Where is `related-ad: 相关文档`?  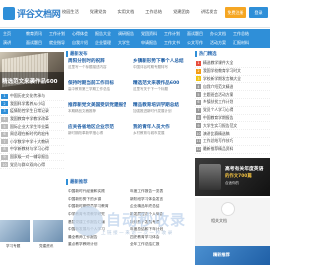 related-ad: 相关文档 is located at coordinates (232, 222).